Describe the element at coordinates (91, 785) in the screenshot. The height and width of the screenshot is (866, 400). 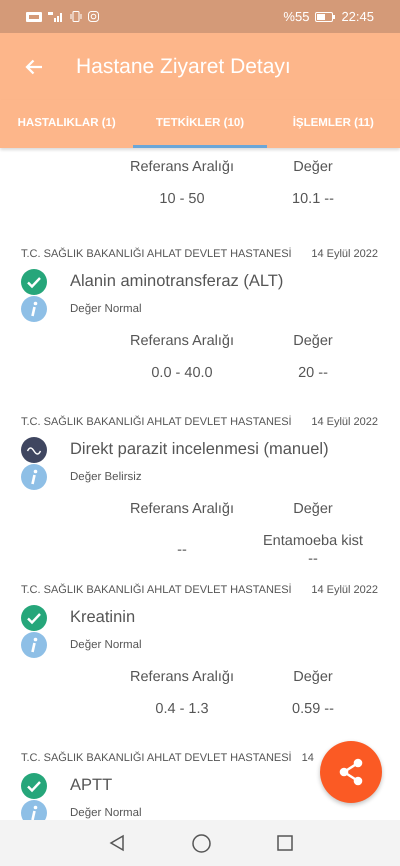
I see `test-name: APTT` at that location.